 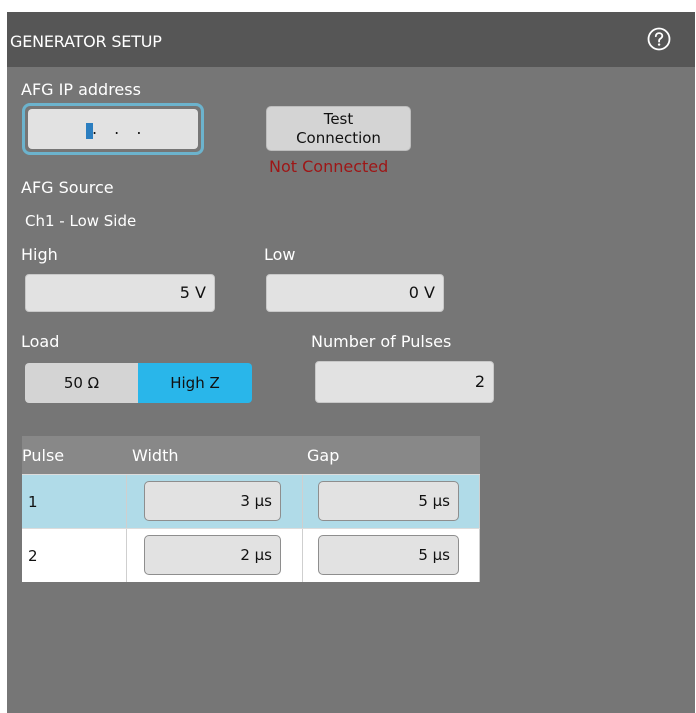 What do you see at coordinates (338, 138) in the screenshot?
I see `test-connection-label-line2: Connection` at bounding box center [338, 138].